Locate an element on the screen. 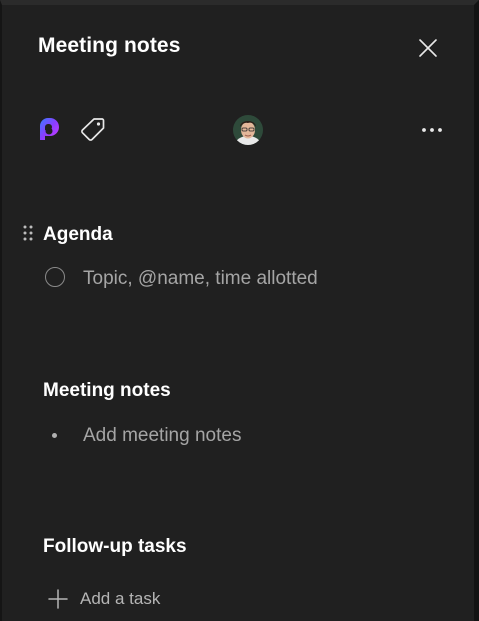  agenda-heading: Agenda is located at coordinates (78, 234).